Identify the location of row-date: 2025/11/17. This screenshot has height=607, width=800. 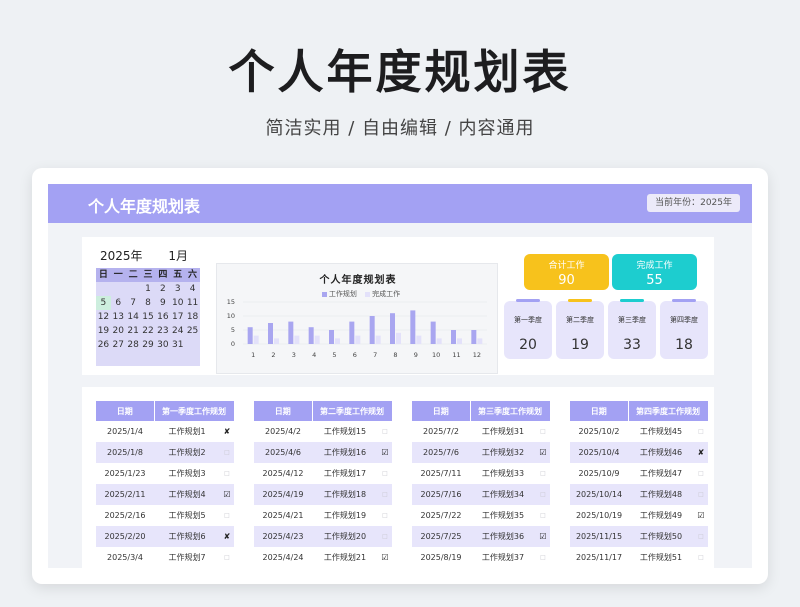
(599, 557).